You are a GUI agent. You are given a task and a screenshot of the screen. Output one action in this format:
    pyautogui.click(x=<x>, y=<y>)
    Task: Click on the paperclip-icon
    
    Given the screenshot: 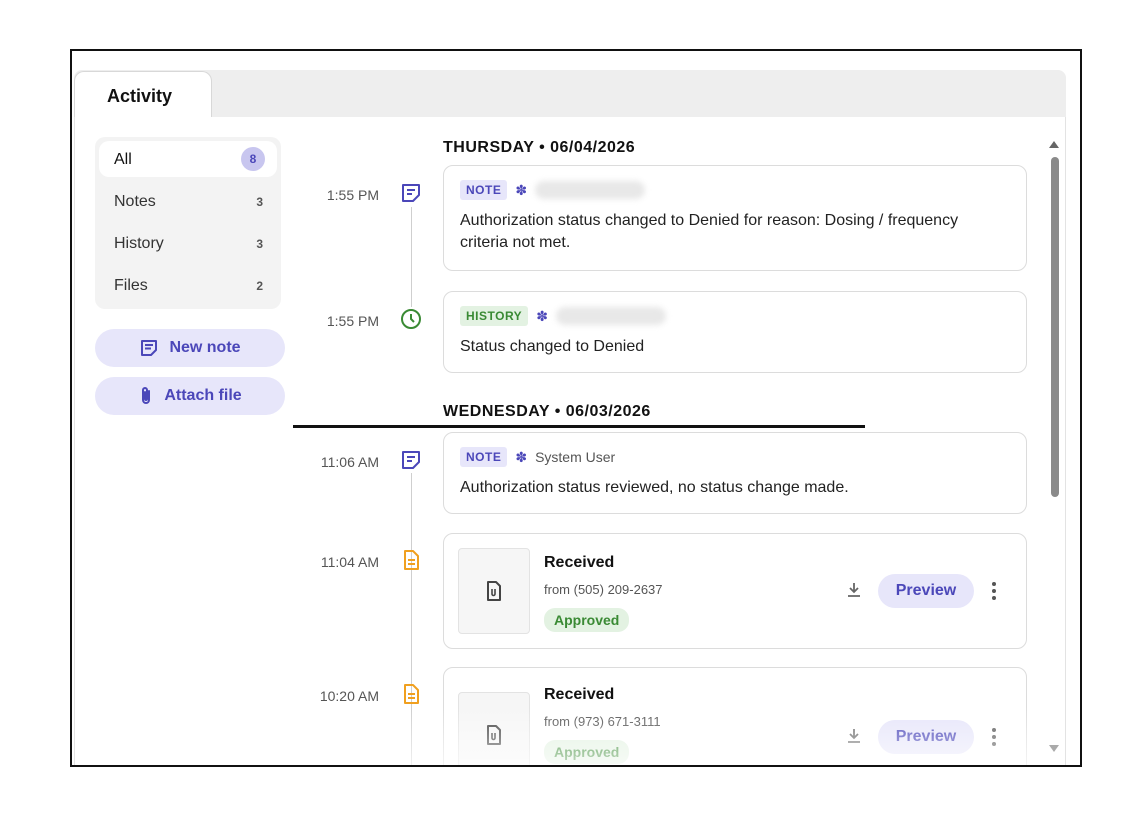 What is the action you would take?
    pyautogui.click(x=146, y=395)
    